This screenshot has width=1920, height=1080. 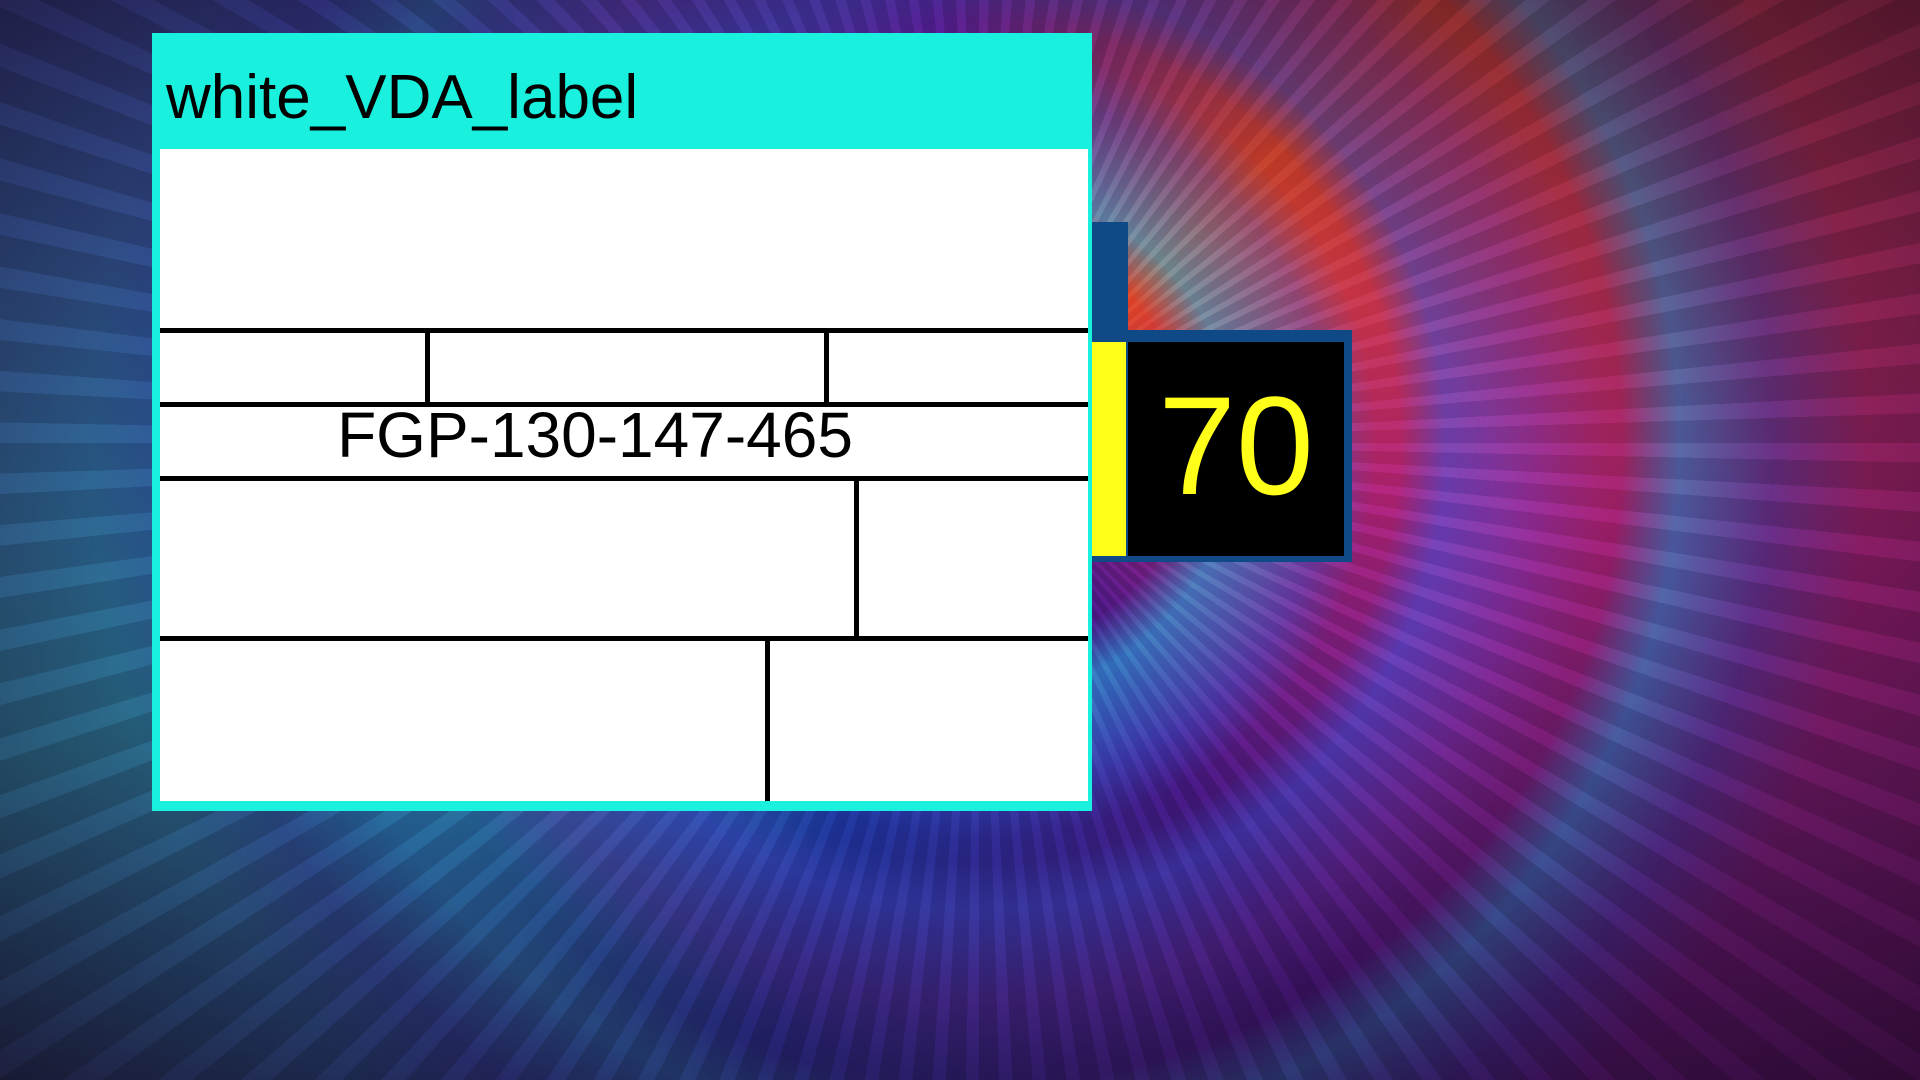 What do you see at coordinates (402, 97) in the screenshot?
I see `label-title: white_VDA_label` at bounding box center [402, 97].